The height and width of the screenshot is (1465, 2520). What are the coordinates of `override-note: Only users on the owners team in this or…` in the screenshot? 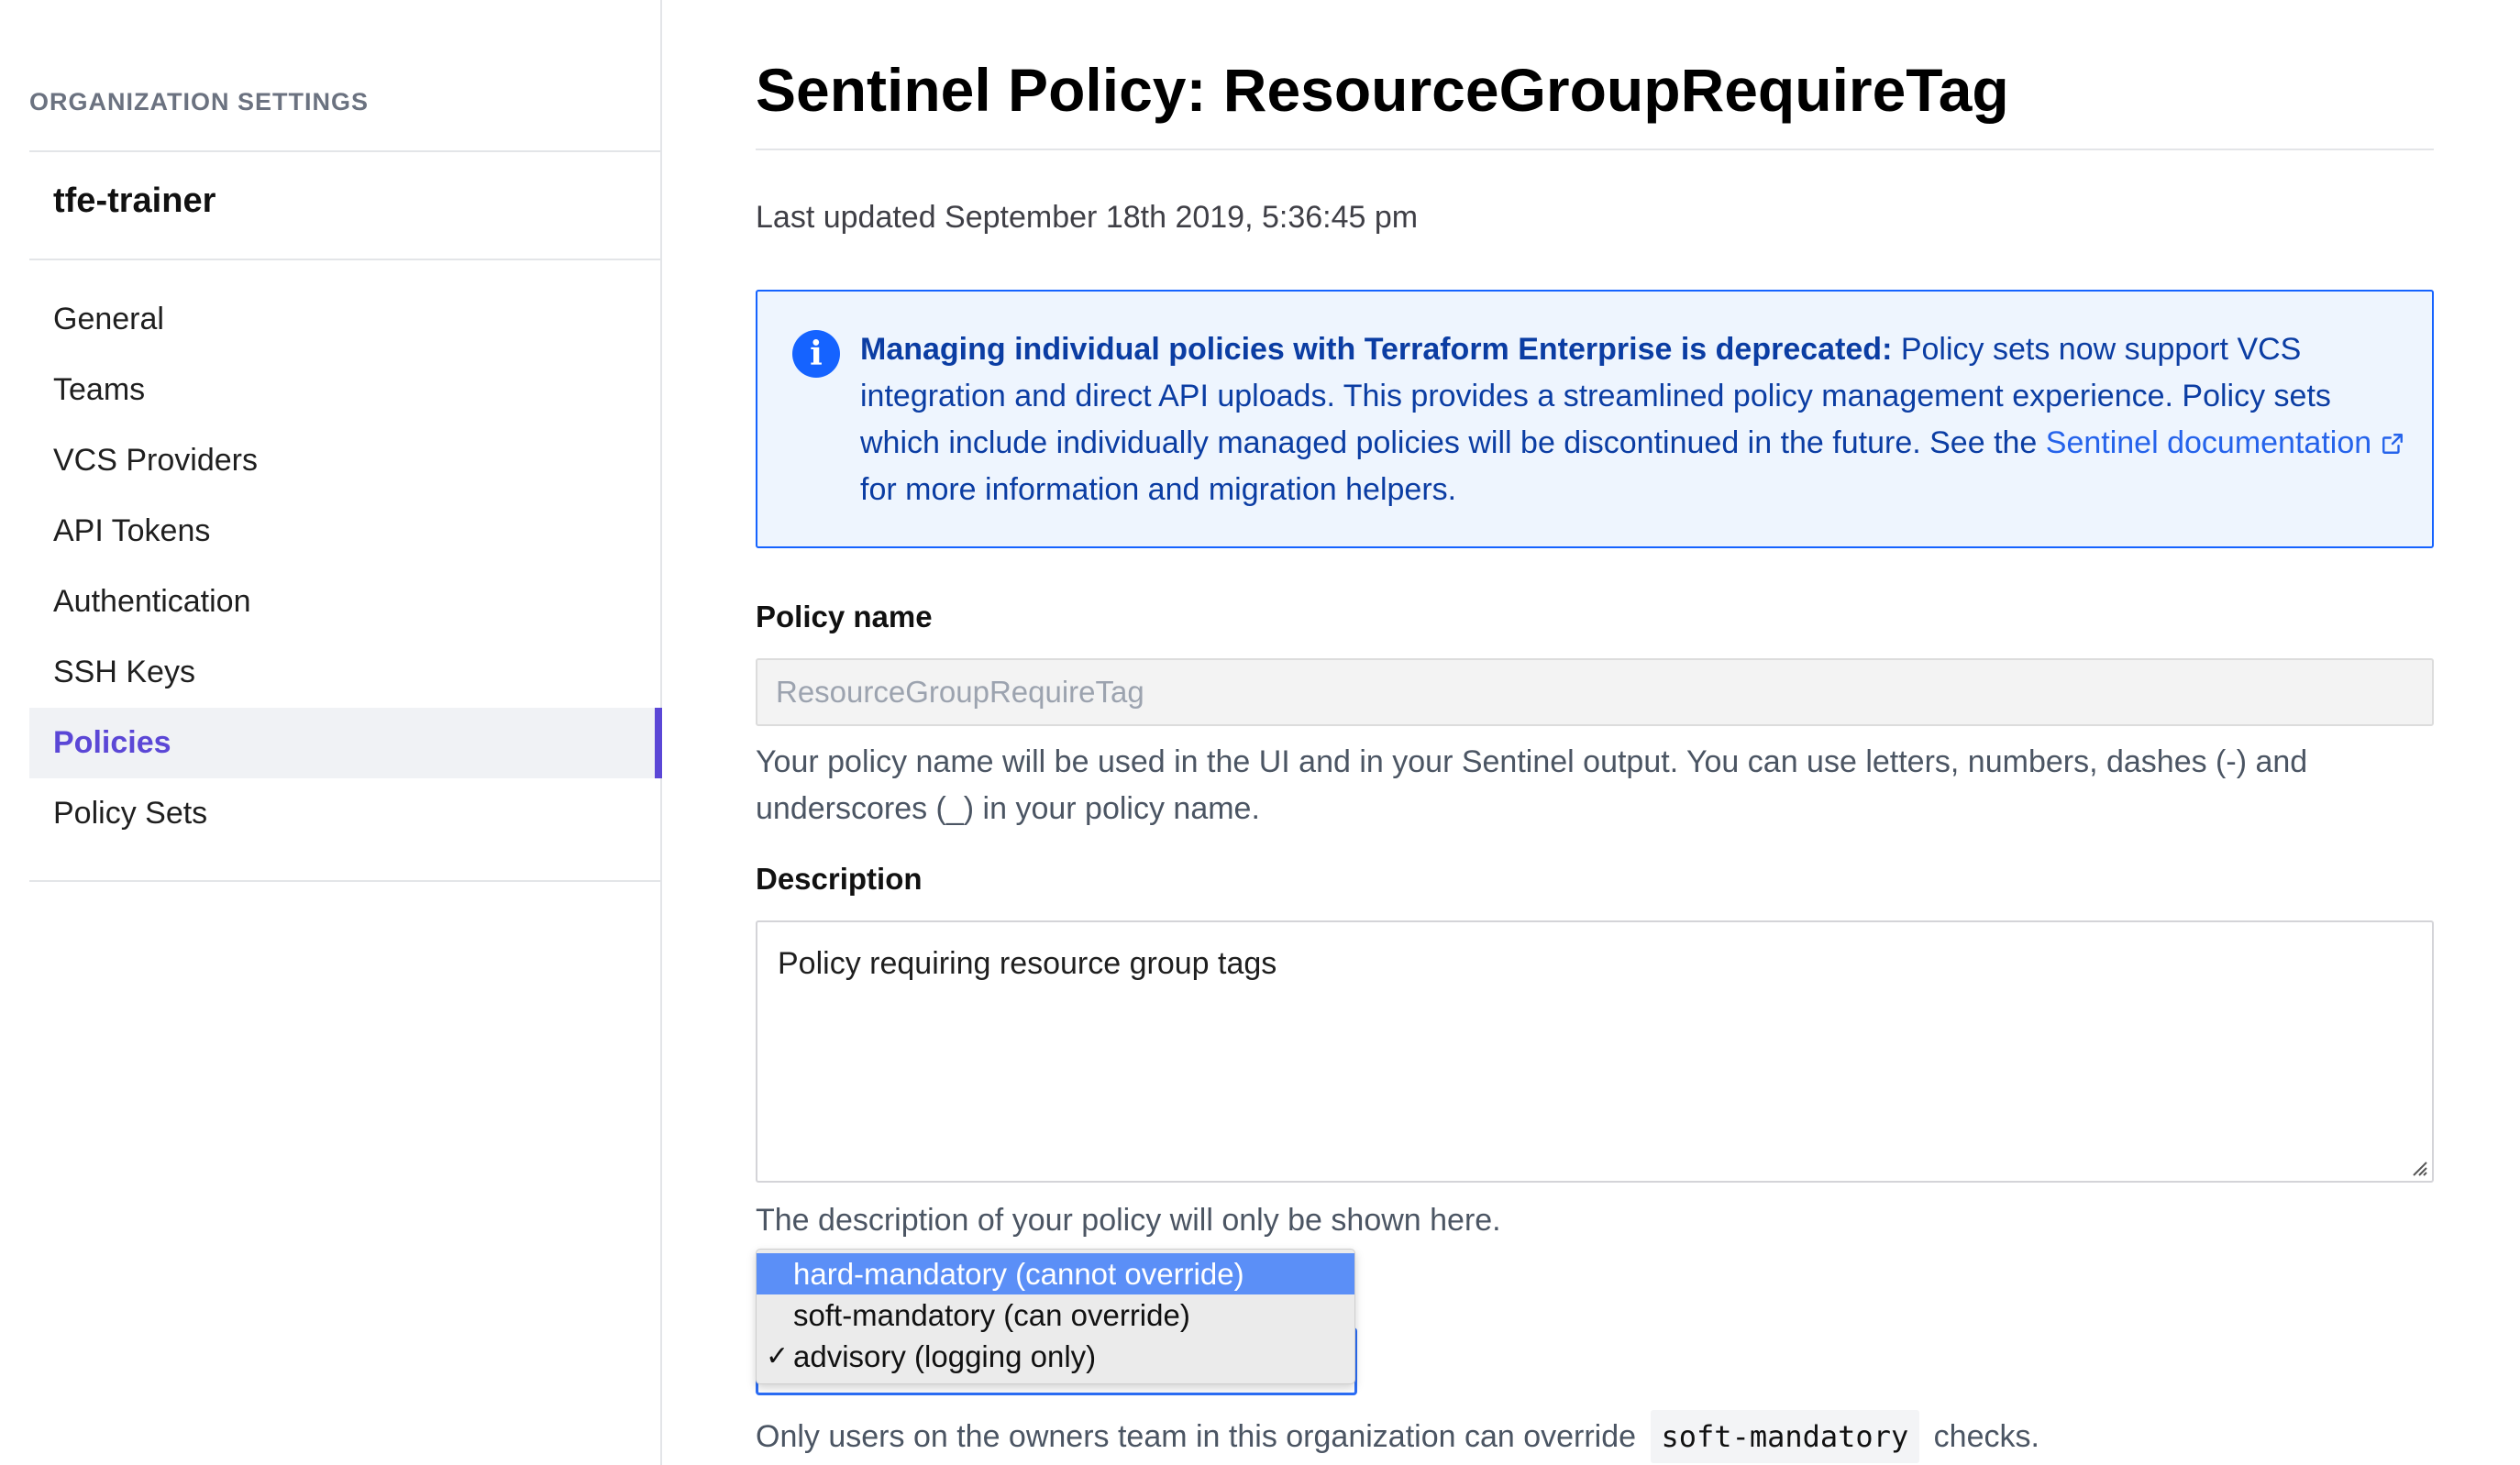 It's located at (1397, 1436).